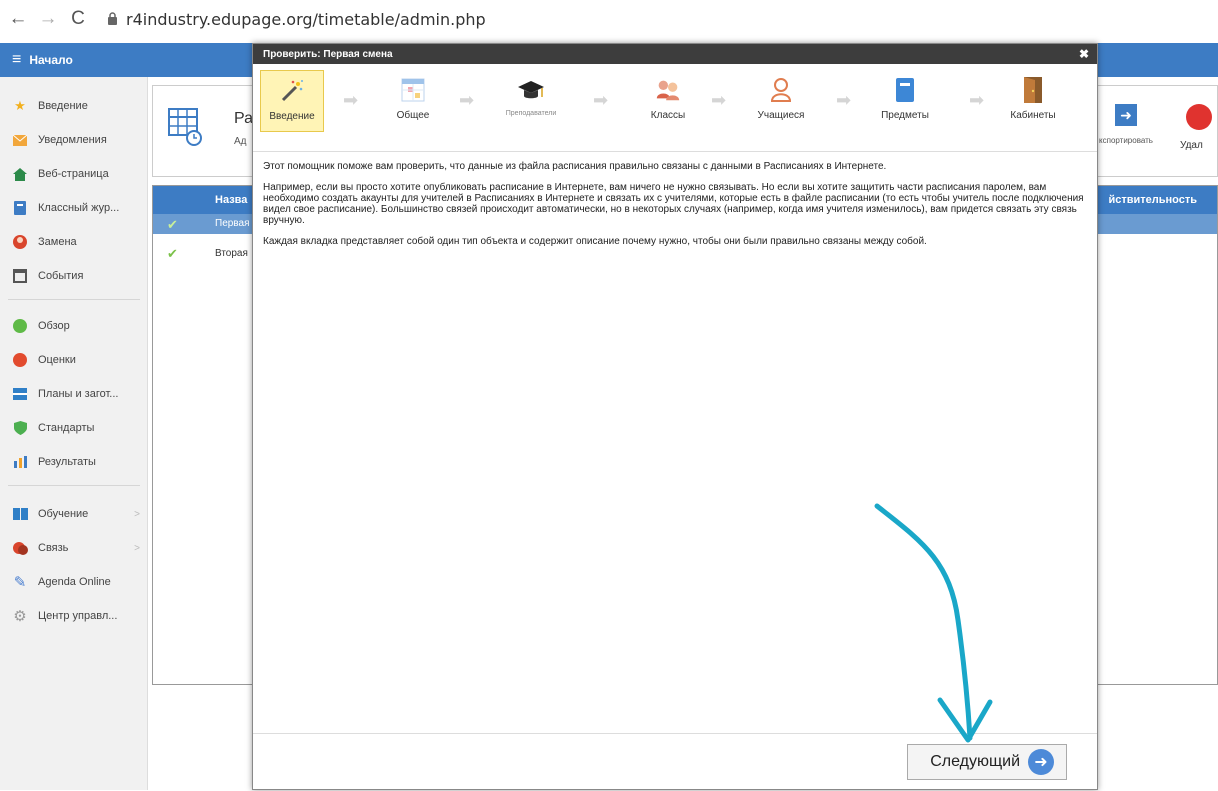  Describe the element at coordinates (18, 19) in the screenshot. I see `back-arrow-icon: ←` at that location.